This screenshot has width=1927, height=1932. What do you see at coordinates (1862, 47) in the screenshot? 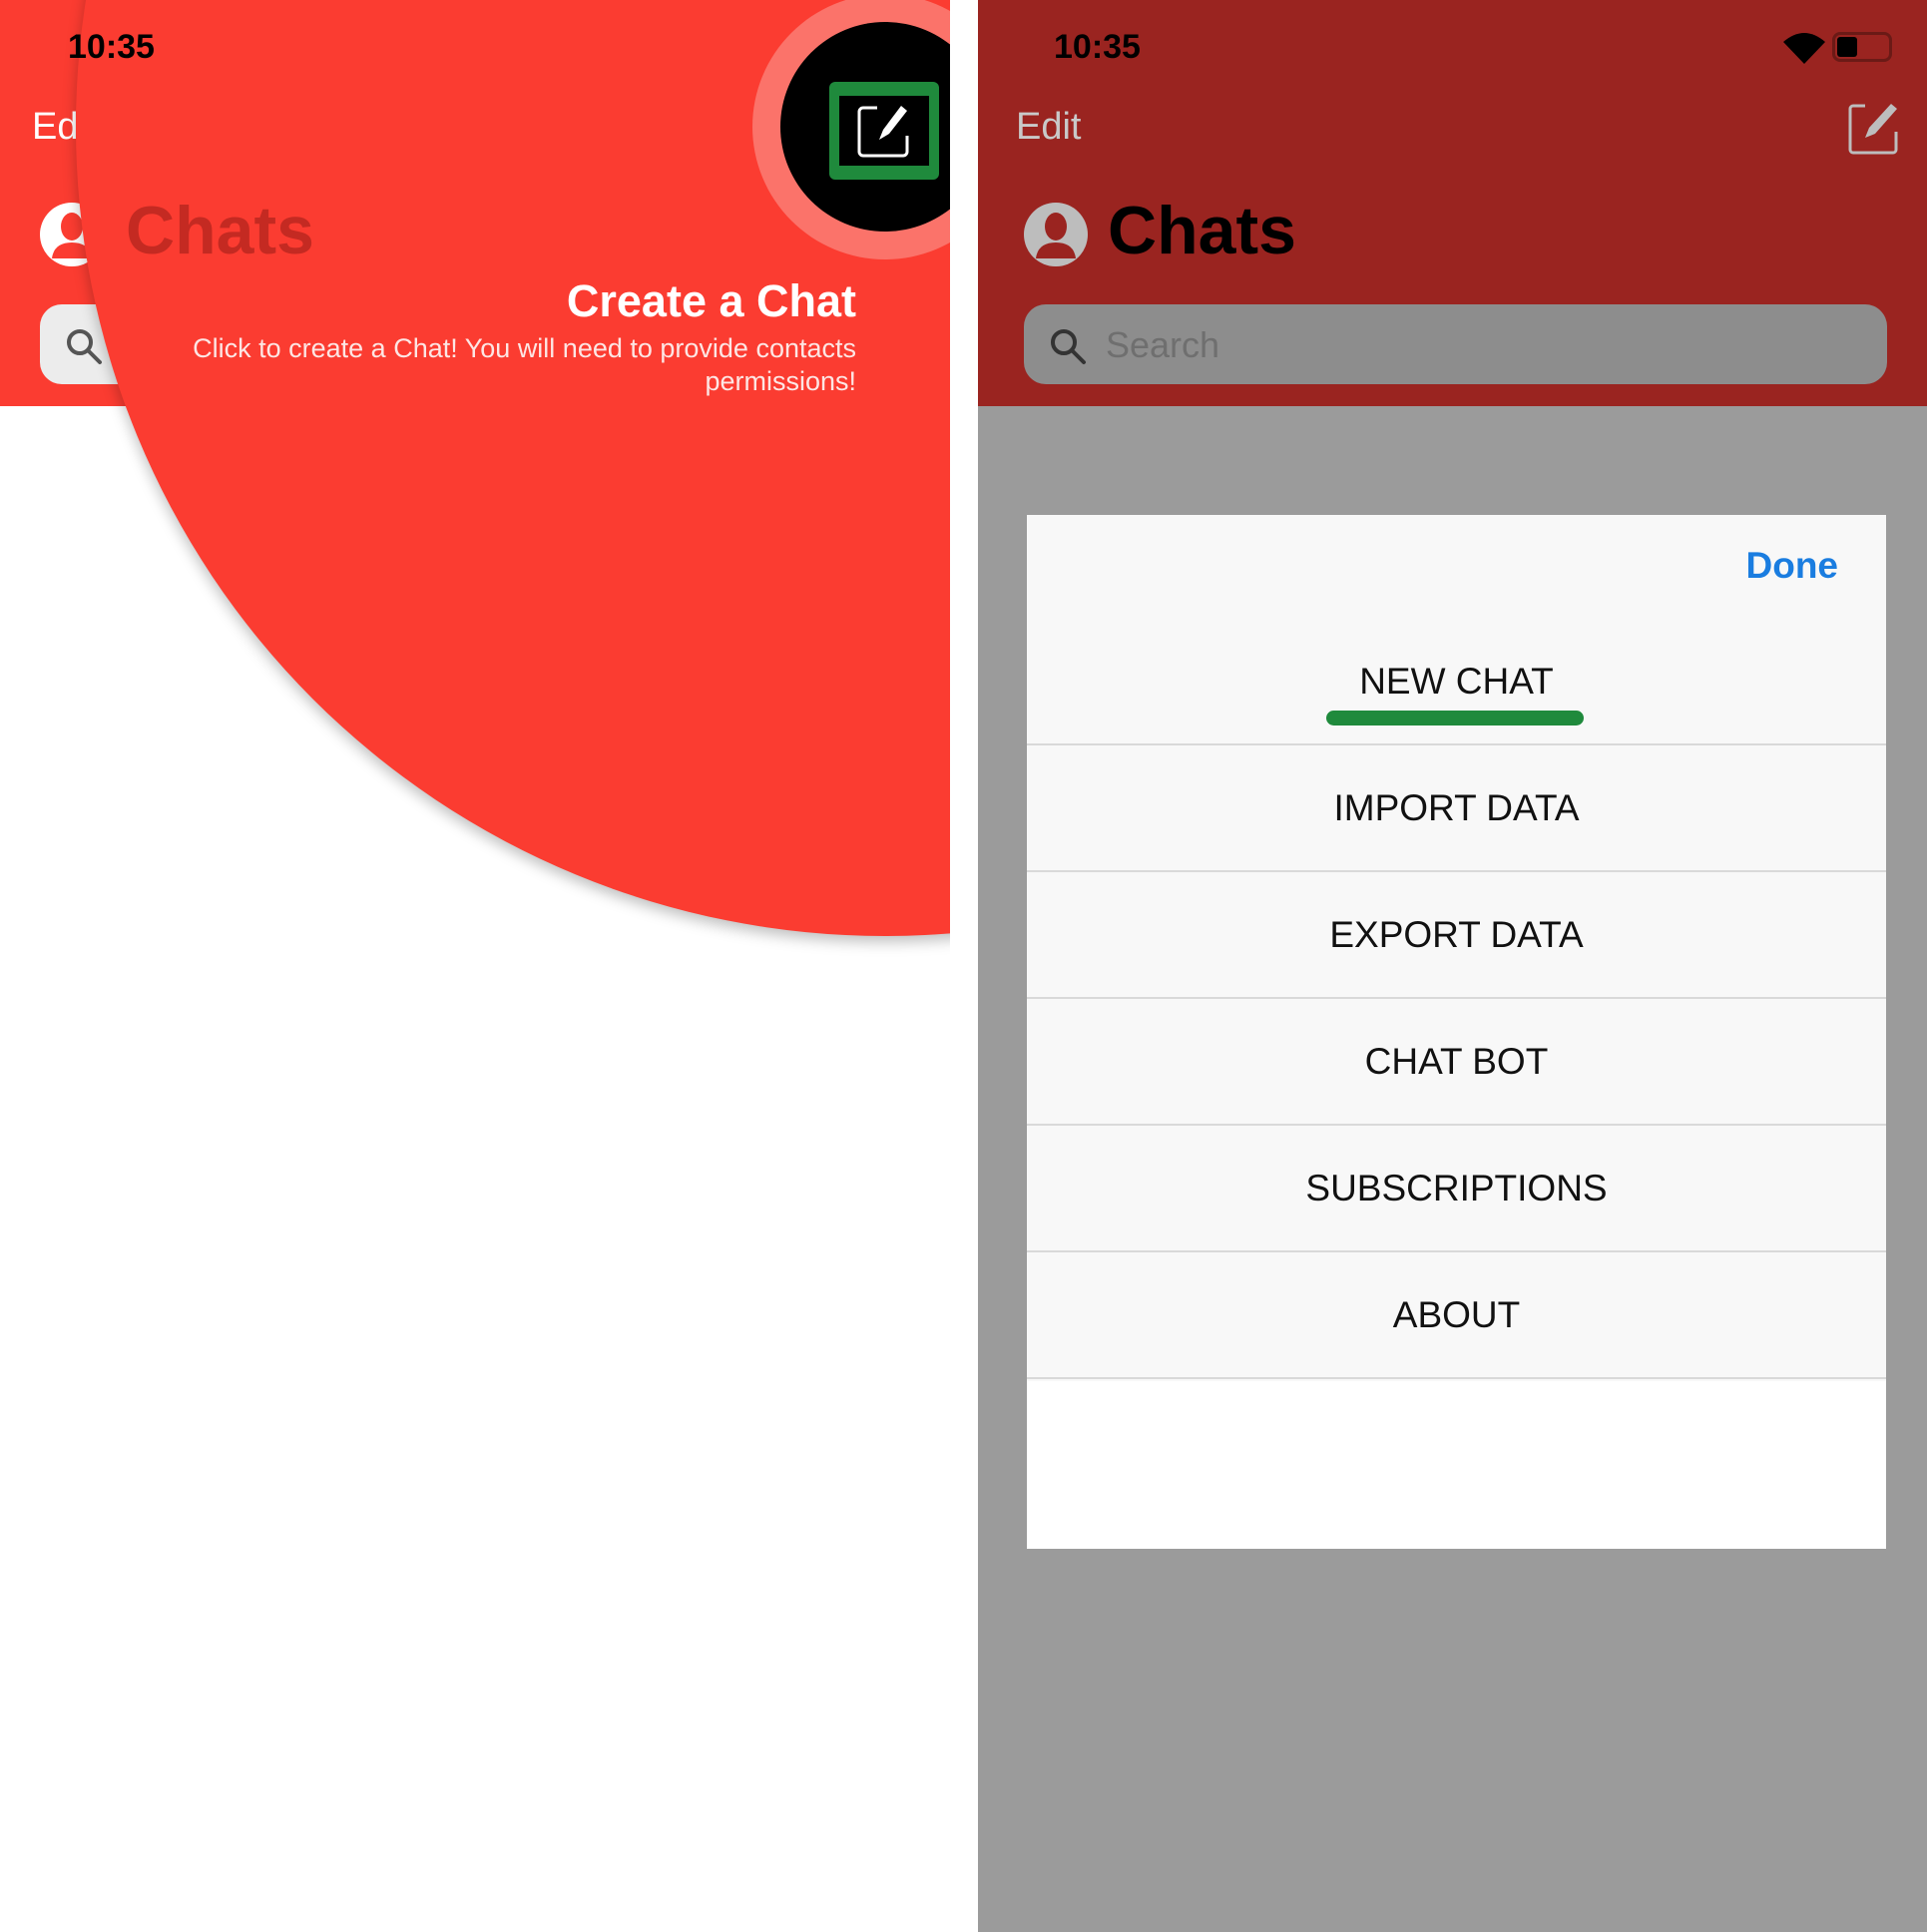
I see `battery-icon` at bounding box center [1862, 47].